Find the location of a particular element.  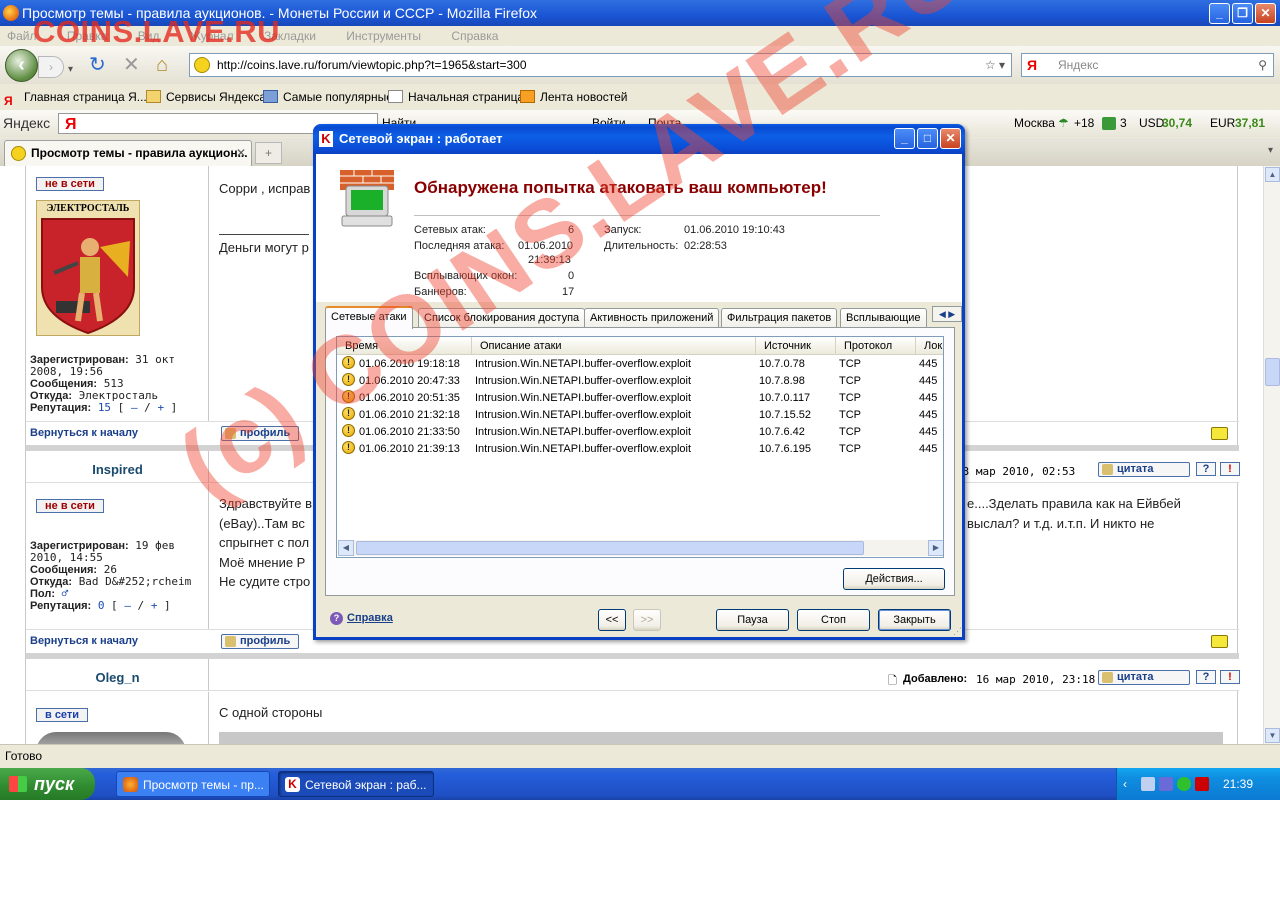

bookmark-popular: Самые популярные is located at coordinates (328, 97).